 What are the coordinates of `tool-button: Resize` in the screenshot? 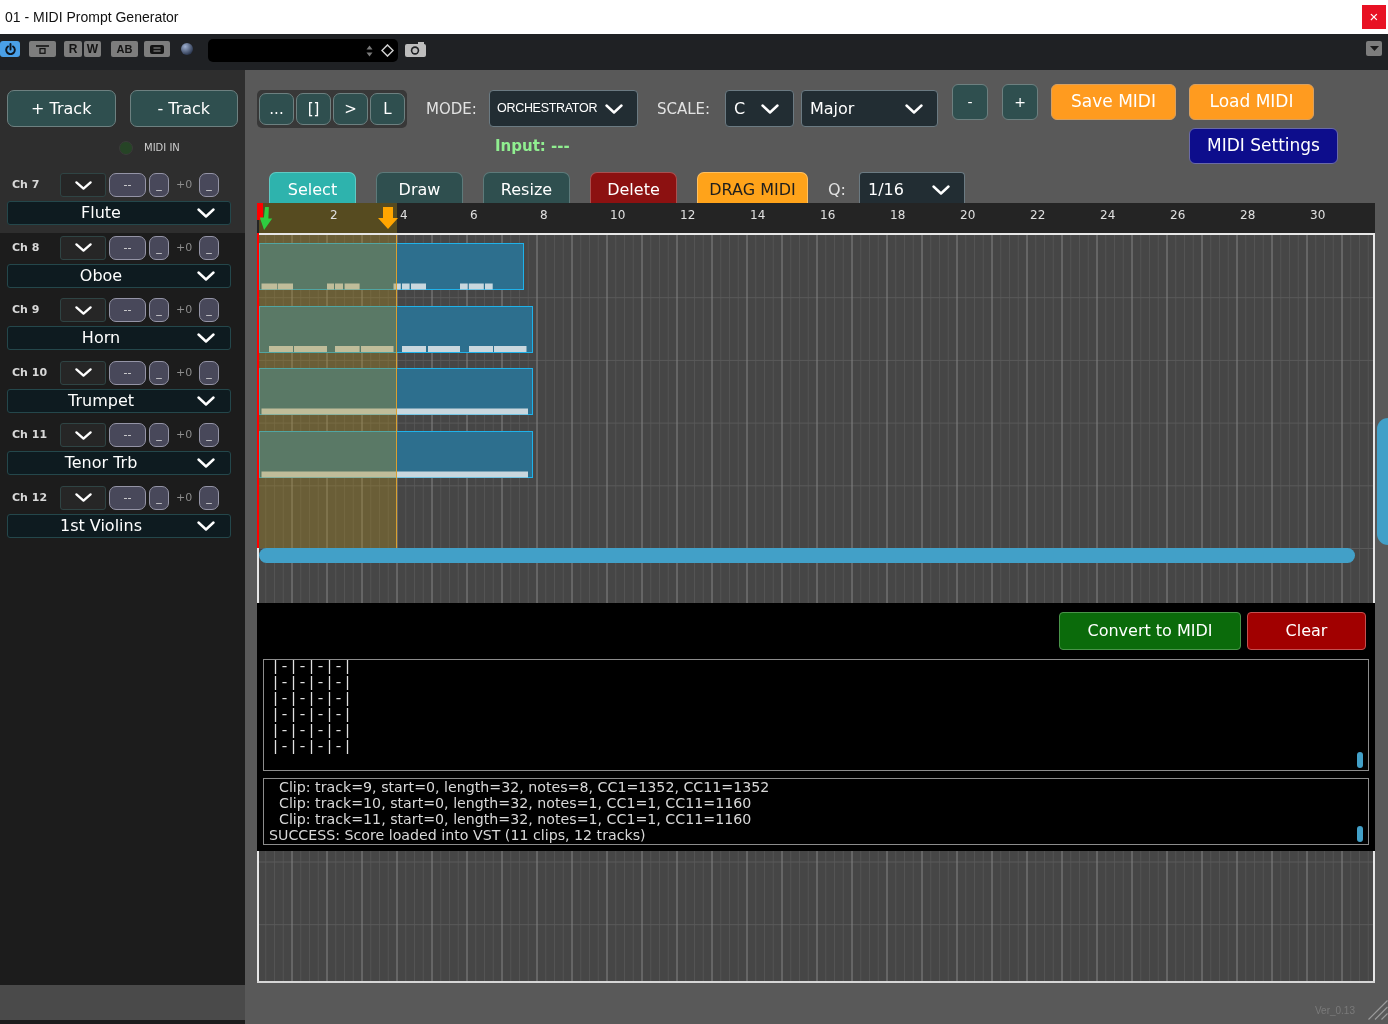 It's located at (526, 187).